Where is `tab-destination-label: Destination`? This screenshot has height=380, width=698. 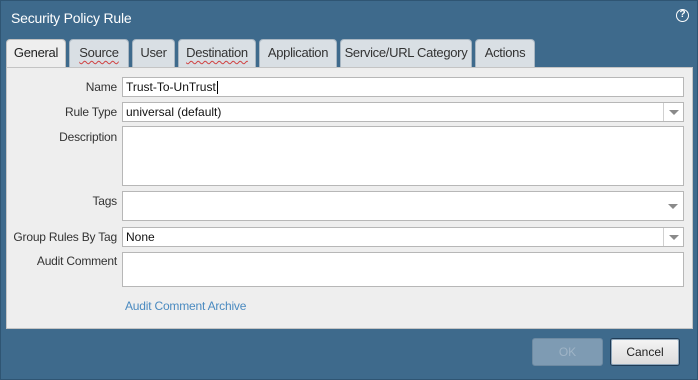 tab-destination-label: Destination is located at coordinates (217, 52).